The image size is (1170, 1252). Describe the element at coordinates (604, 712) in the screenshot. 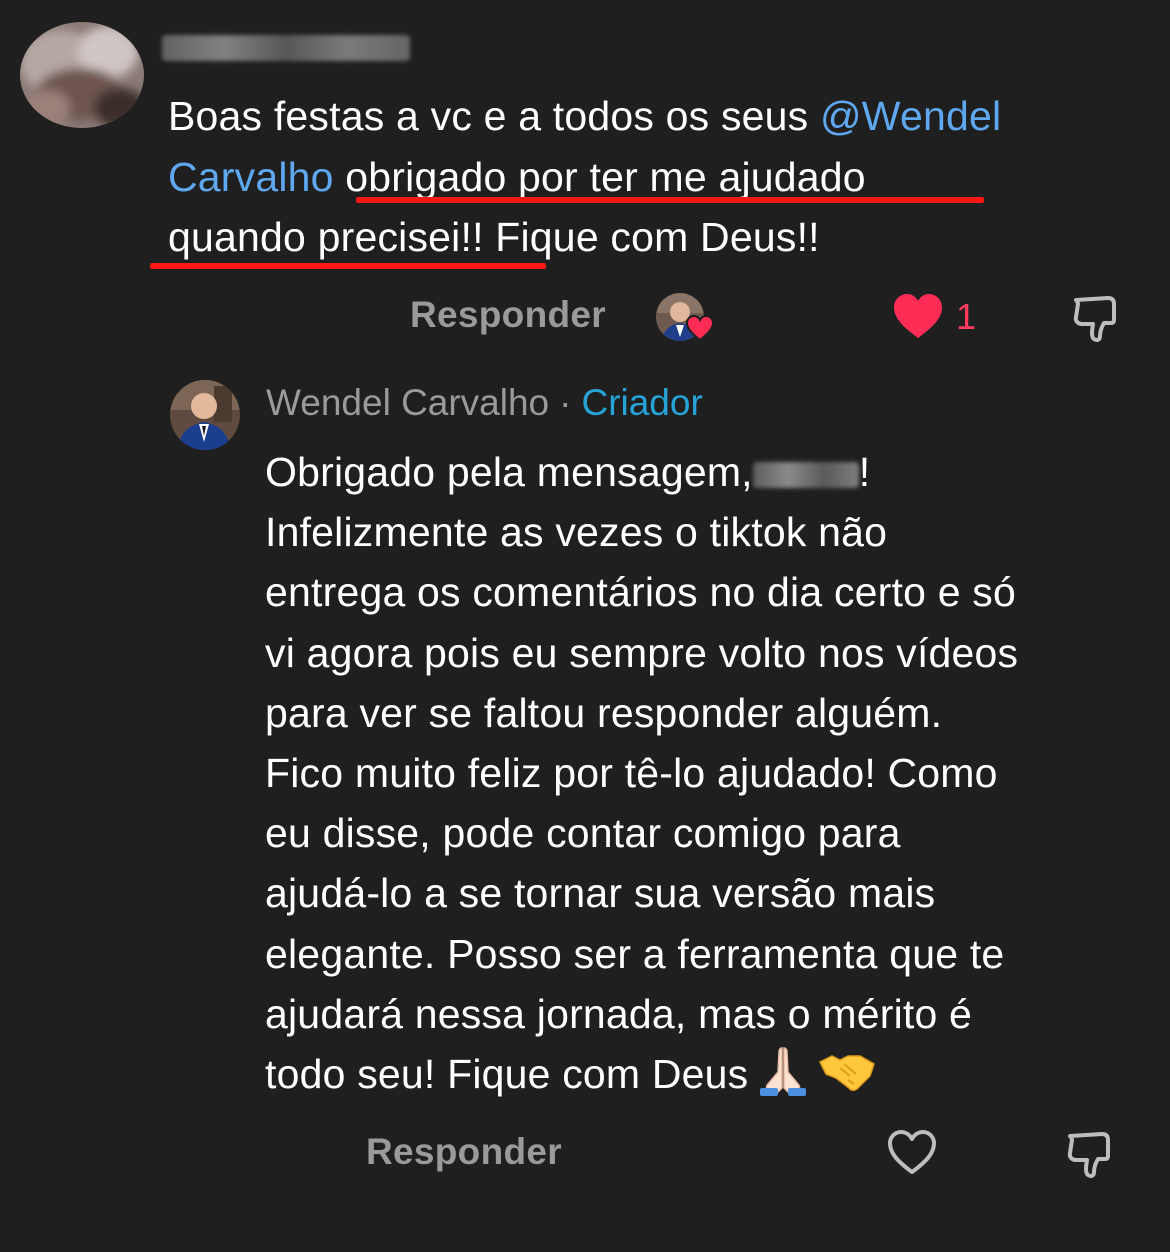

I see `reply-line: para ver se faltou responder alguém.` at that location.